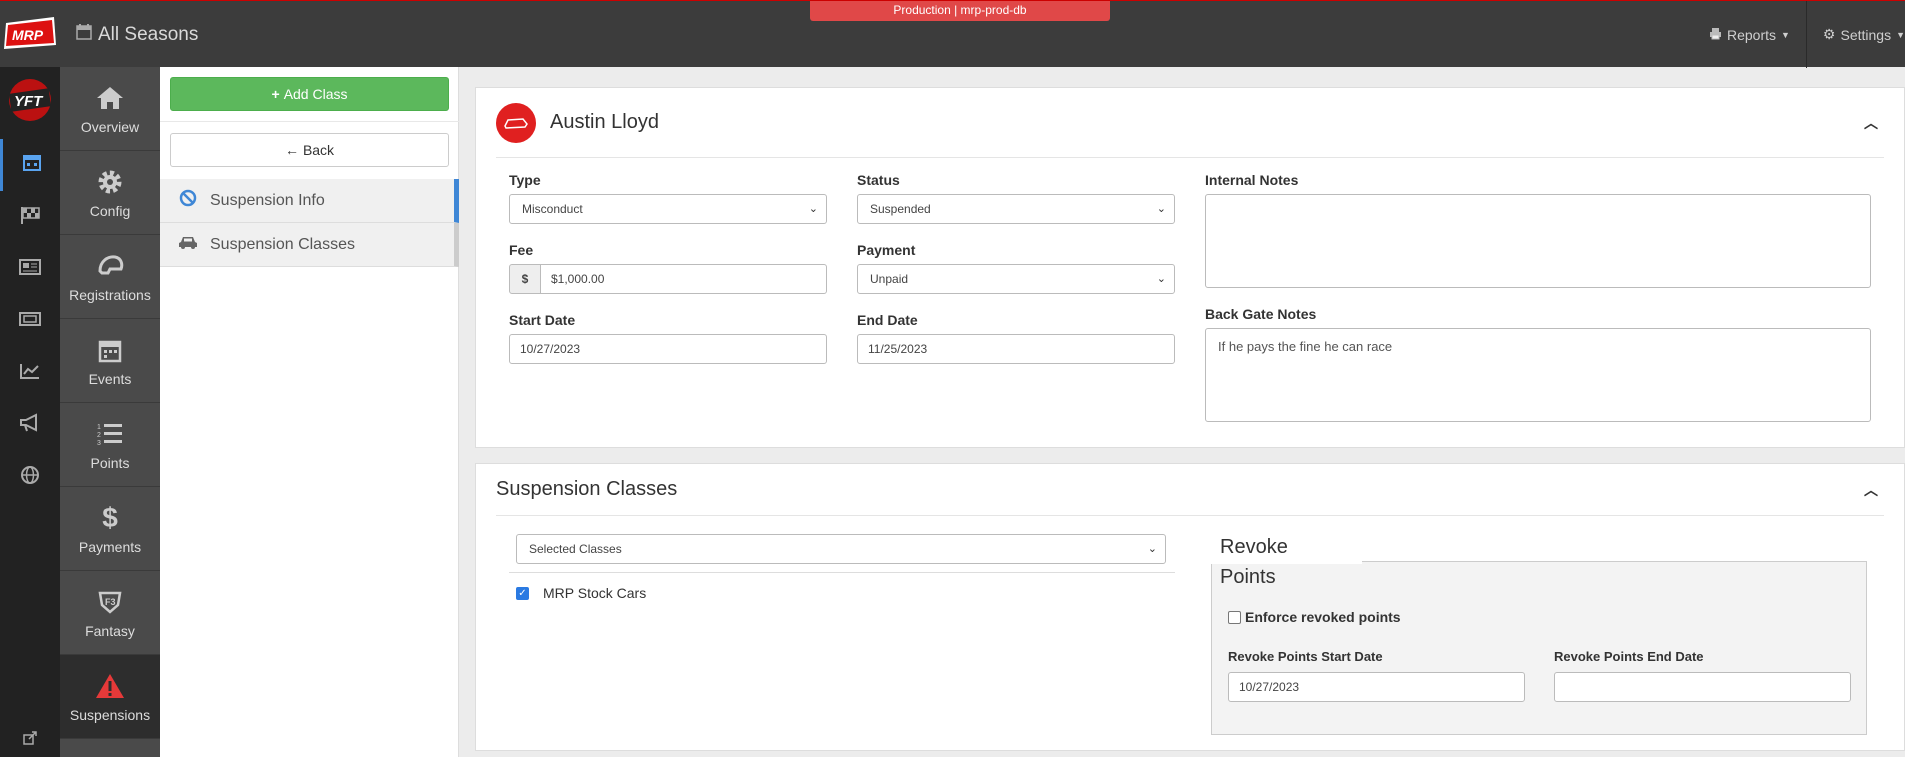 This screenshot has height=757, width=1905. Describe the element at coordinates (110, 277) in the screenshot. I see `nav-item-registrations: Registrations` at that location.